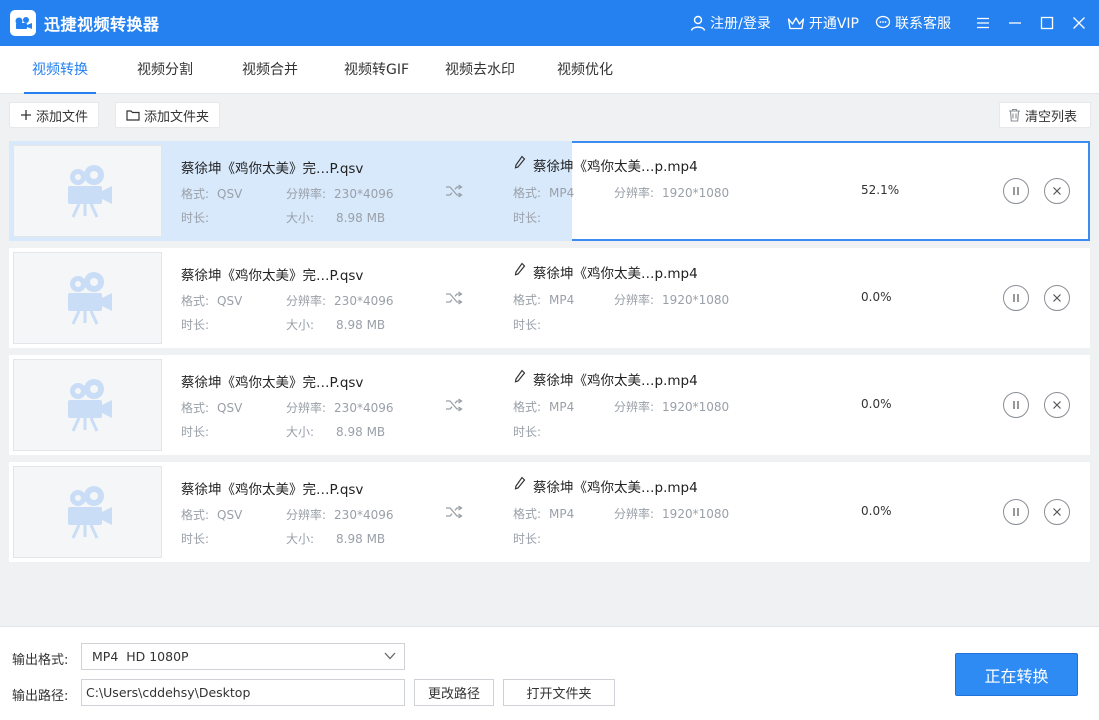 This screenshot has width=1099, height=720. I want to click on tab-video-merge: 视频合并, so click(270, 70).